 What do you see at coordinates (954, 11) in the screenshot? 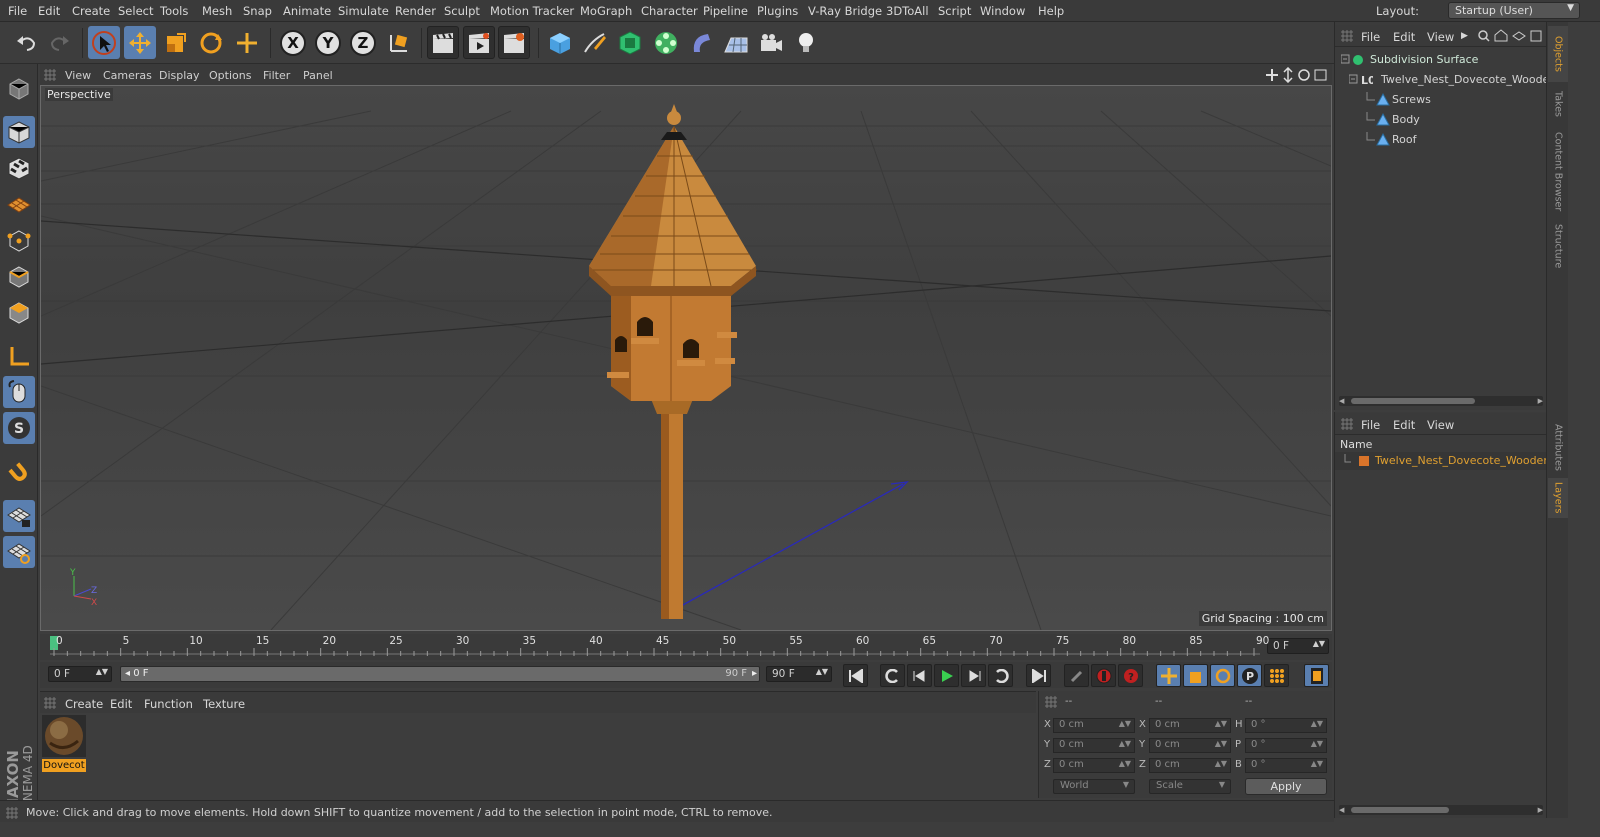
I see `menu-script: Script` at bounding box center [954, 11].